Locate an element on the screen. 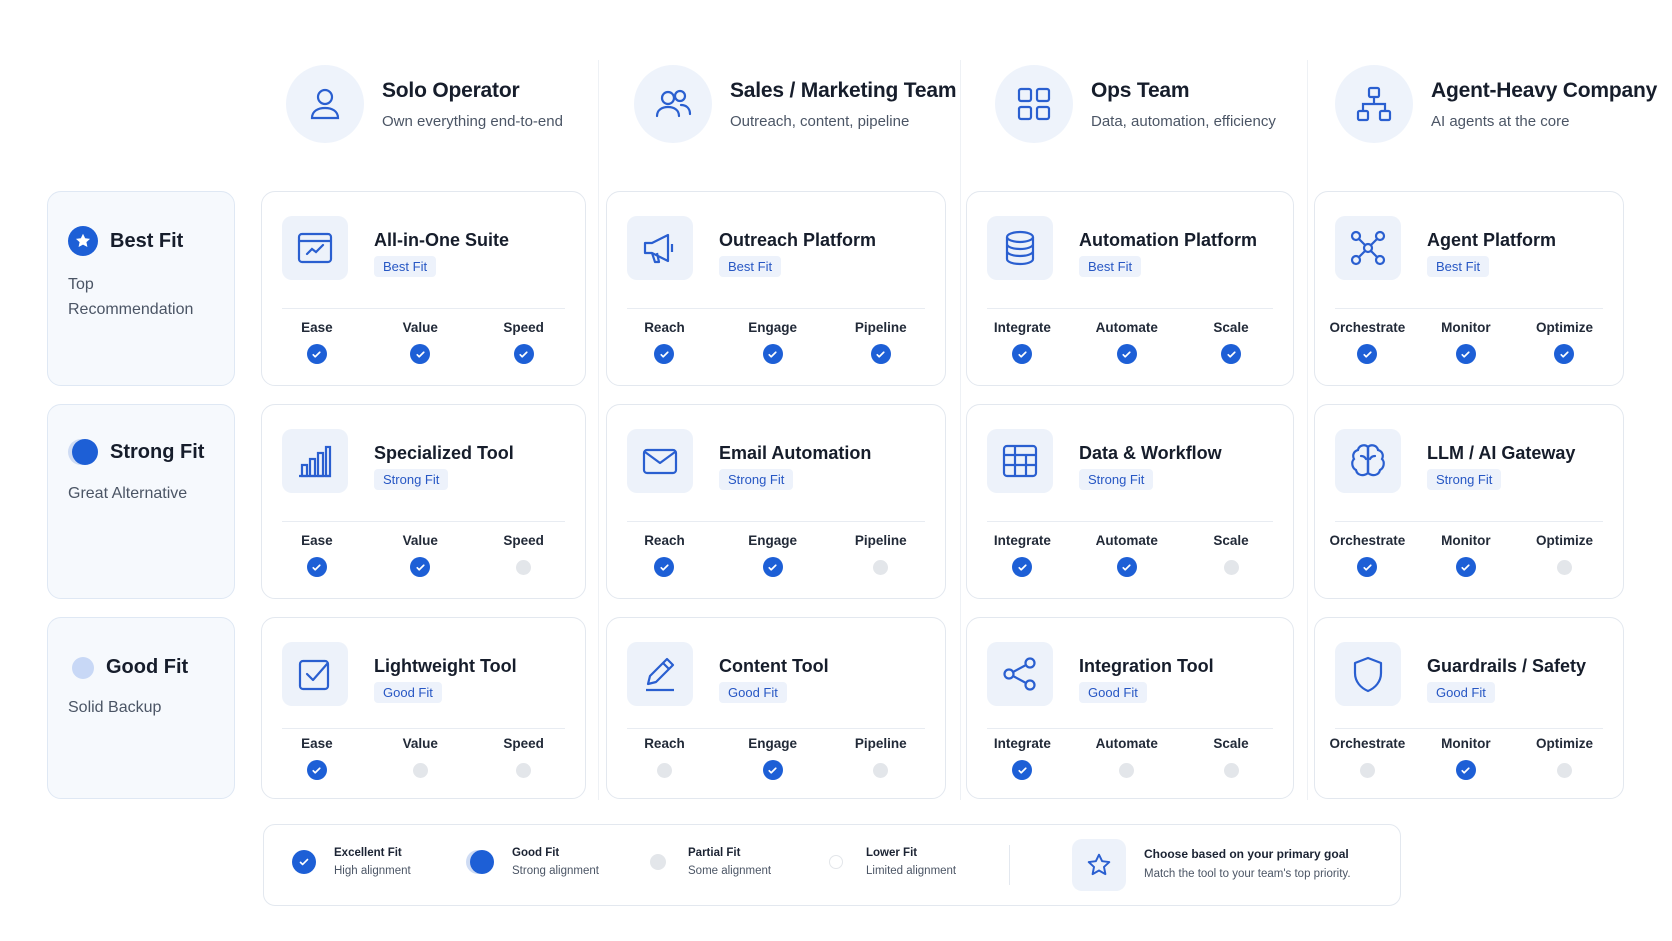  column-subtitle: AI agents at the core is located at coordinates (1500, 121).